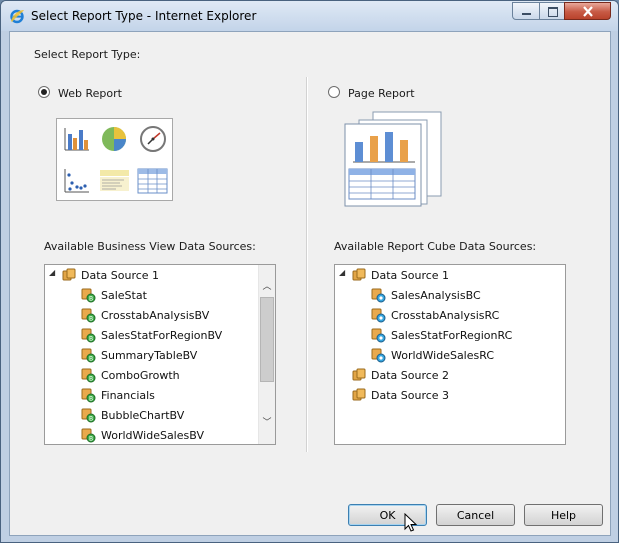 This screenshot has height=543, width=619. Describe the element at coordinates (400, 375) in the screenshot. I see `tree-node-data-source-2: Data Source 2` at that location.